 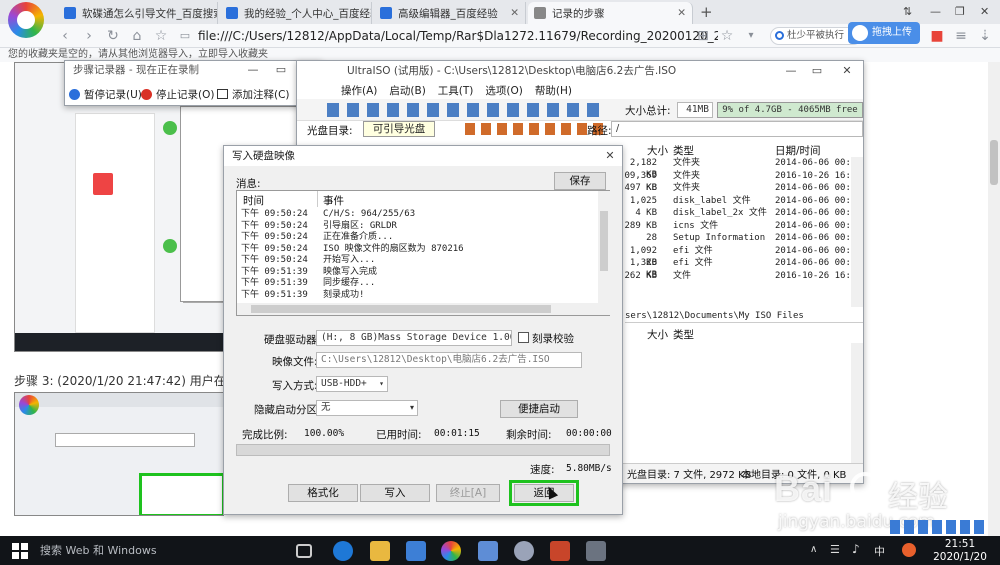 What do you see at coordinates (937, 36) in the screenshot?
I see `apps-icon: ■` at bounding box center [937, 36].